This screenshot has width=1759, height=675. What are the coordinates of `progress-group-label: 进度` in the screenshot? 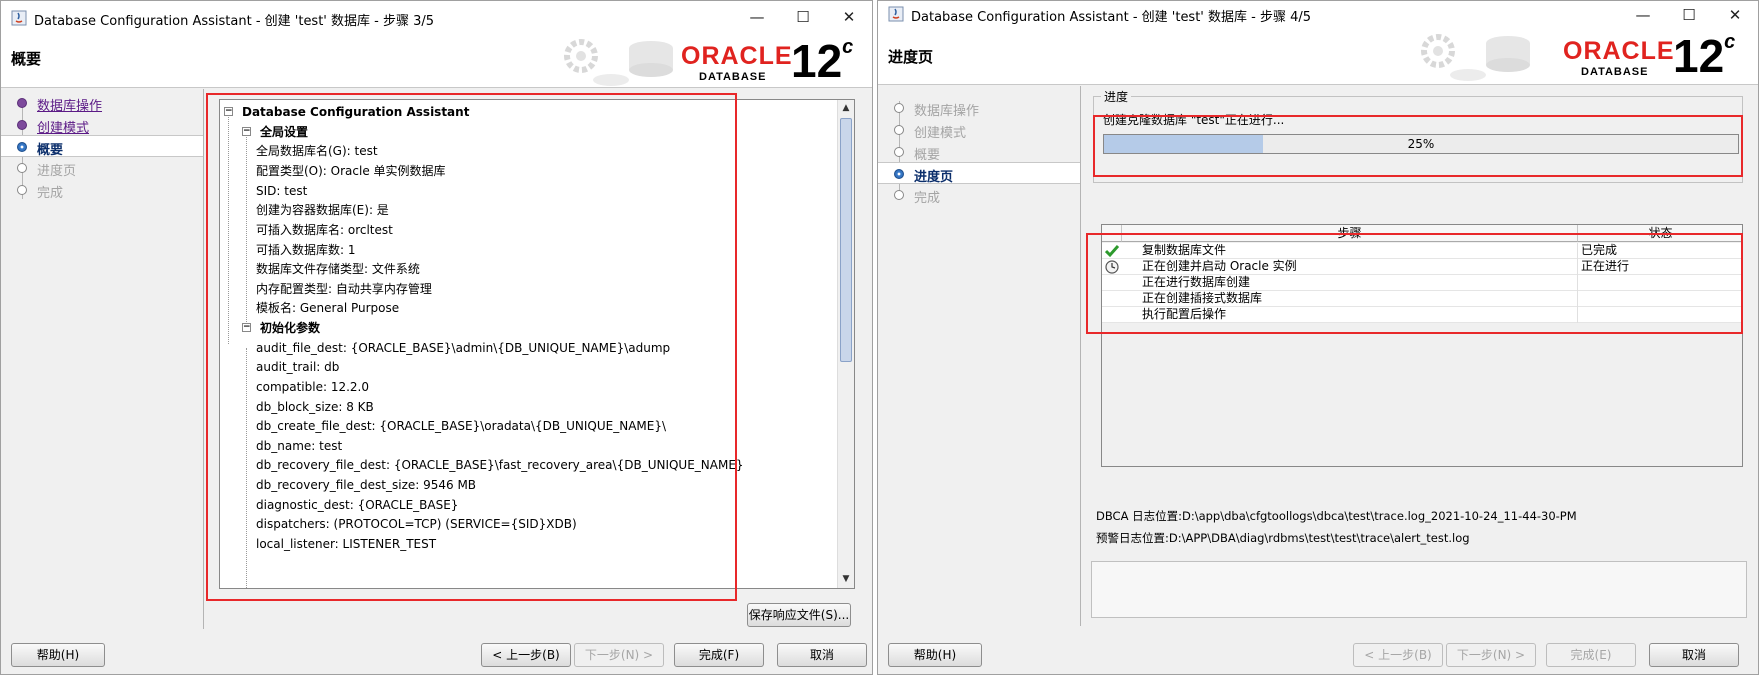 It's located at (1116, 96).